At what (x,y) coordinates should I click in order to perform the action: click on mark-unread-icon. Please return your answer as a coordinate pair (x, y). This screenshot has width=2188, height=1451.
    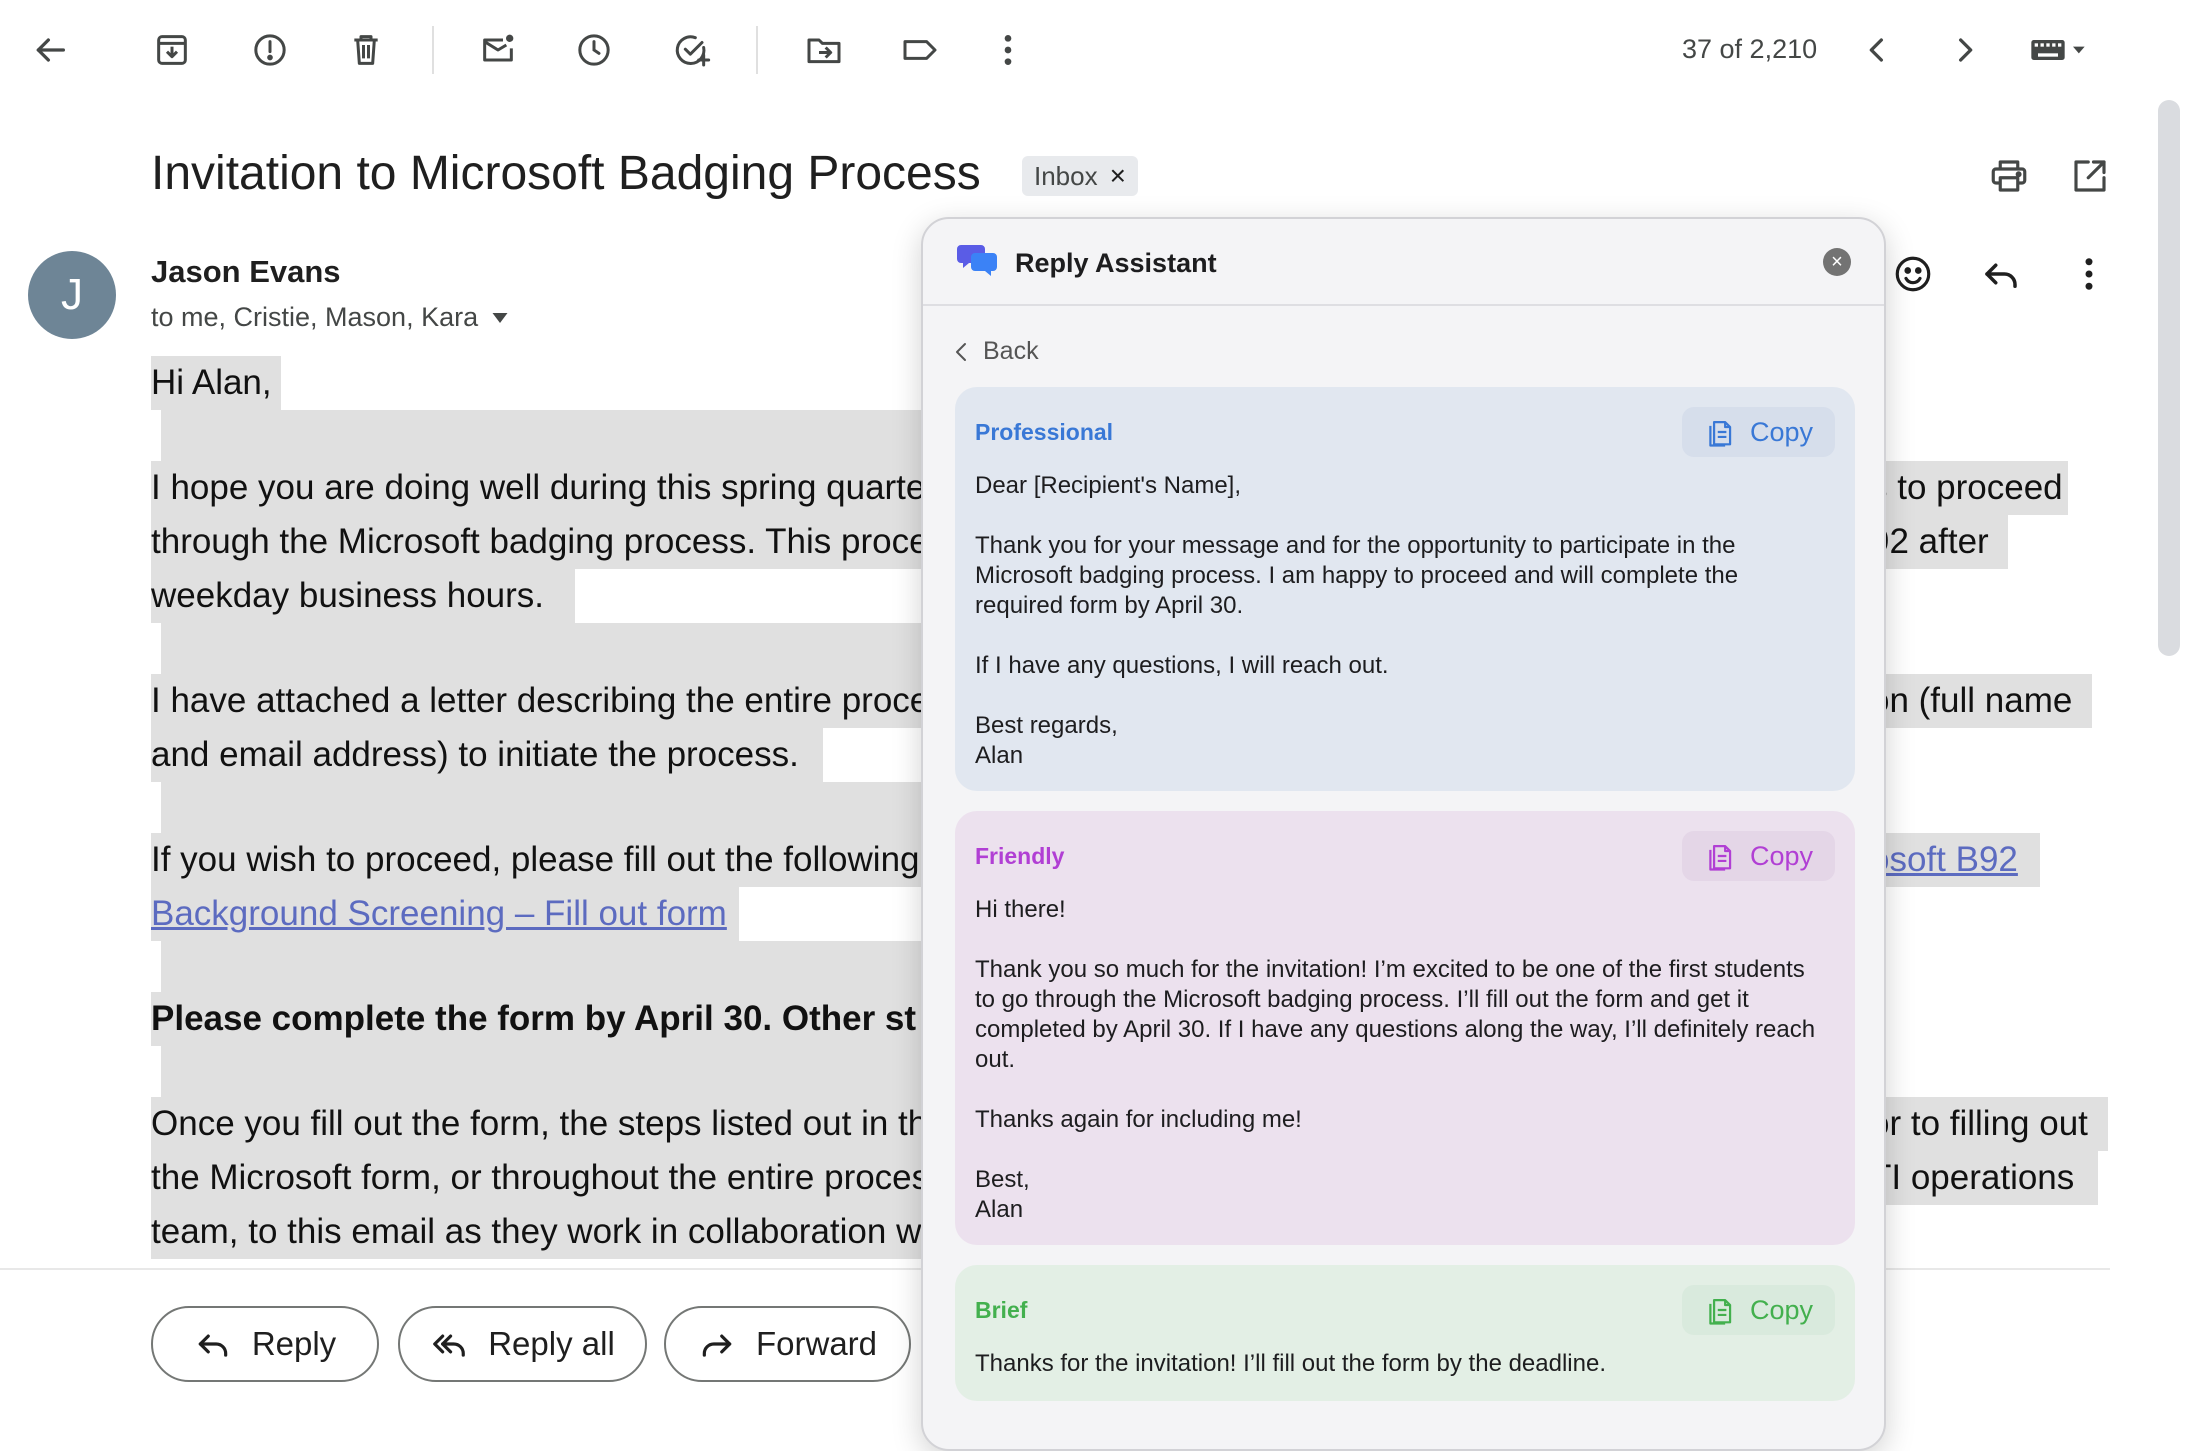
    Looking at the image, I should click on (498, 50).